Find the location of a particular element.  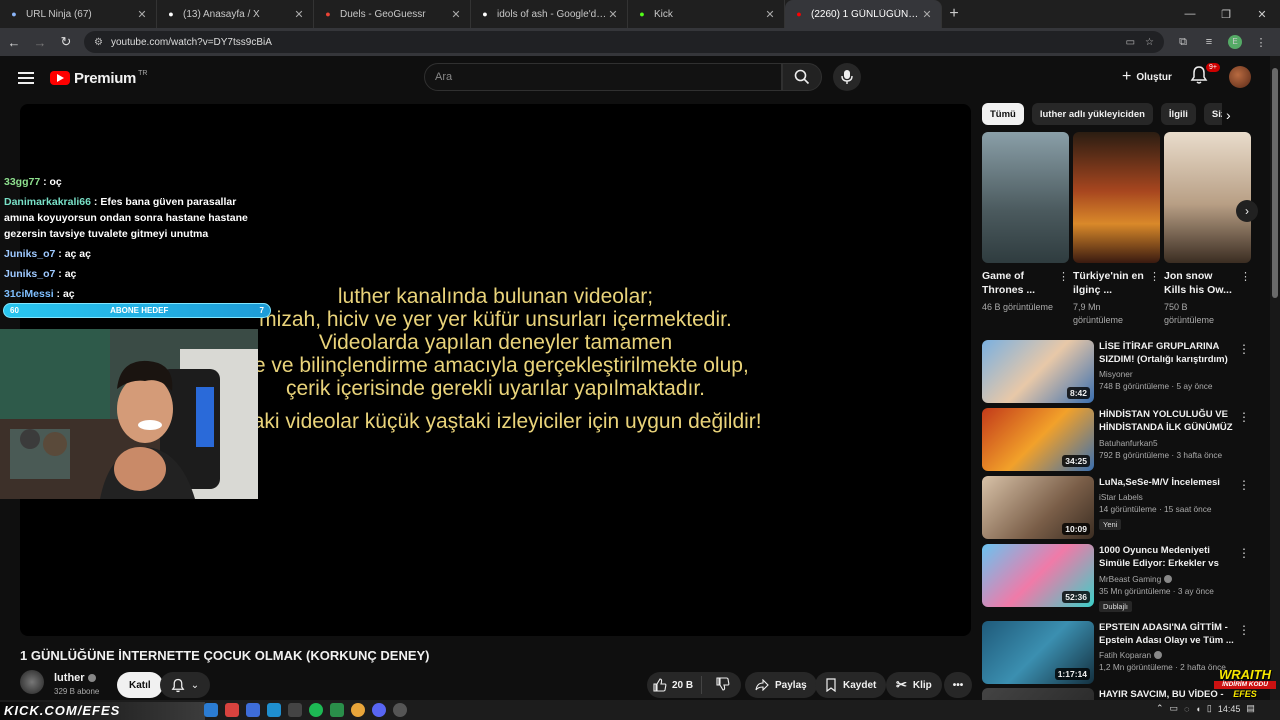

close-window-icon: ✕ is located at coordinates (1262, 14).